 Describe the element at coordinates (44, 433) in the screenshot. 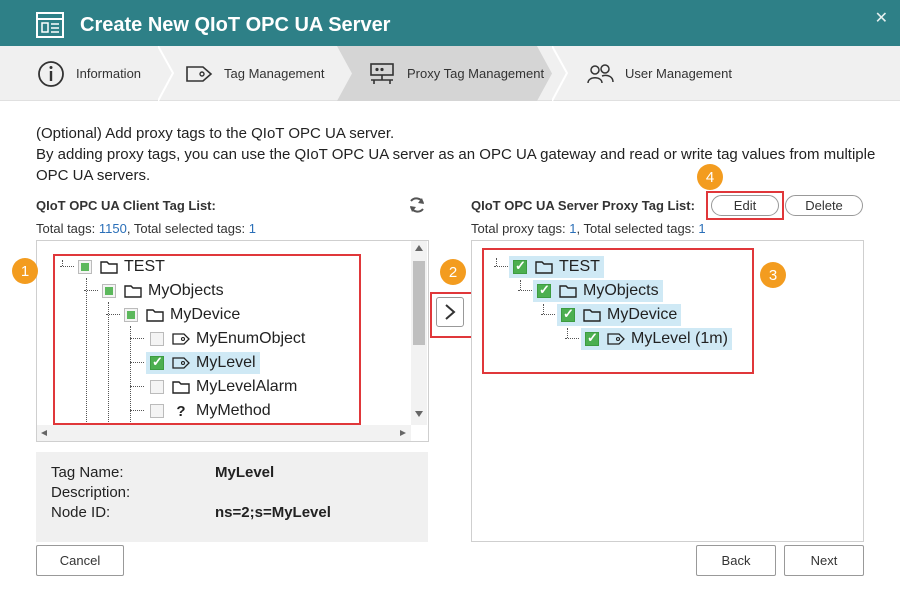

I see `scroll-left-icon` at that location.